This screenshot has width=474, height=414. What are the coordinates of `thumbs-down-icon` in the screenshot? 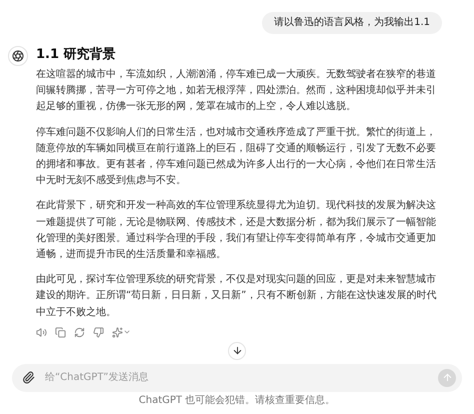 It's located at (98, 332).